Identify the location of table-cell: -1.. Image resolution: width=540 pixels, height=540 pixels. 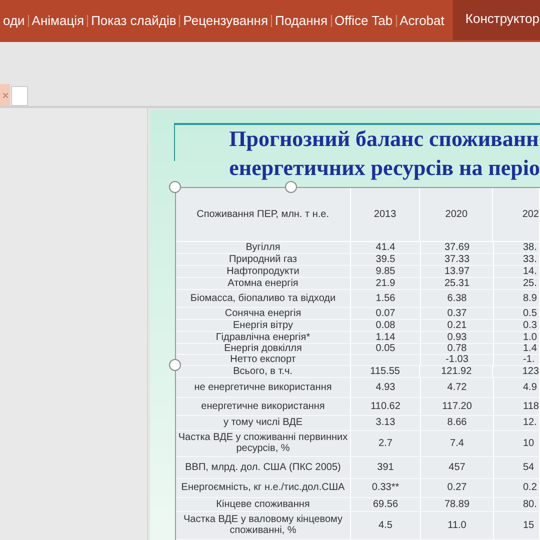
(529, 360).